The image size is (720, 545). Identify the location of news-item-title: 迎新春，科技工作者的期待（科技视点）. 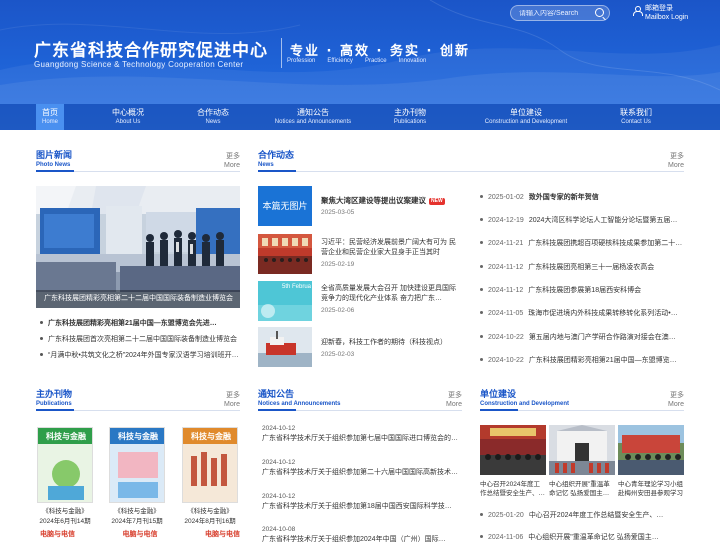
(384, 342).